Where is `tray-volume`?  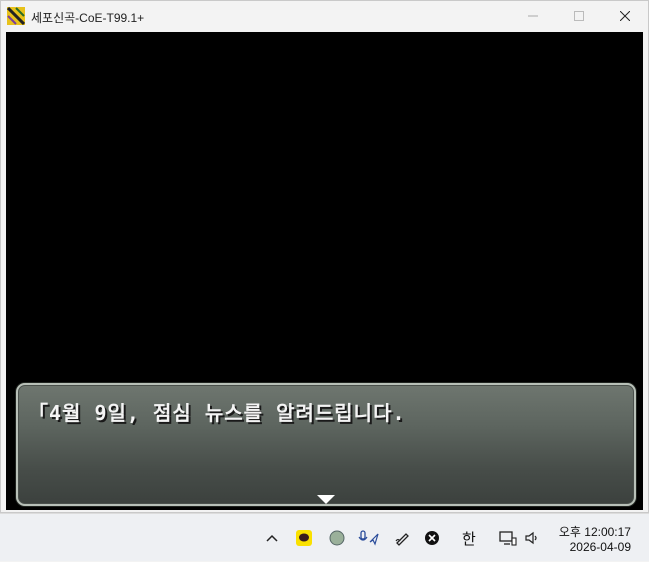 tray-volume is located at coordinates (532, 538).